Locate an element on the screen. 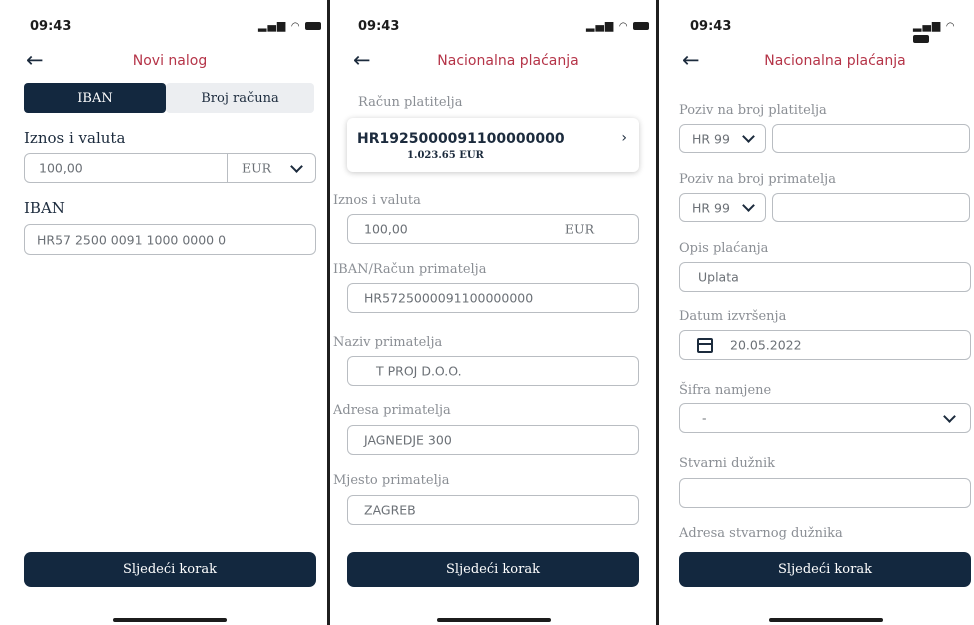  payer-account-balance: 1.023.65 EUR is located at coordinates (445, 155).